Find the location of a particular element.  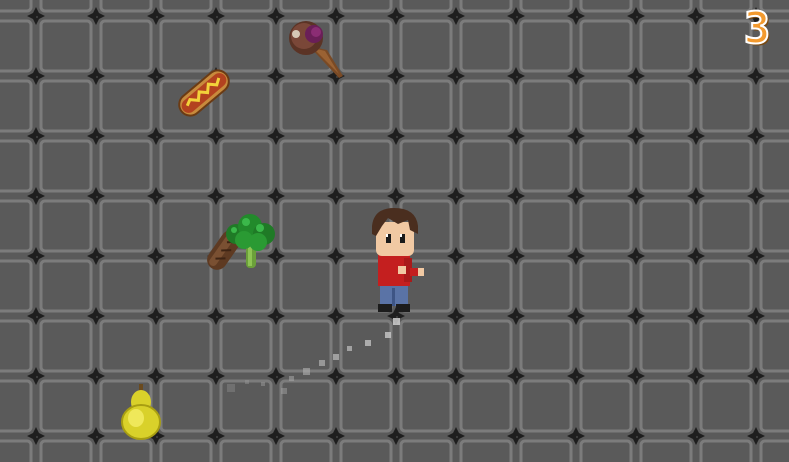

score-counter: 3 is located at coordinates (757, 28).